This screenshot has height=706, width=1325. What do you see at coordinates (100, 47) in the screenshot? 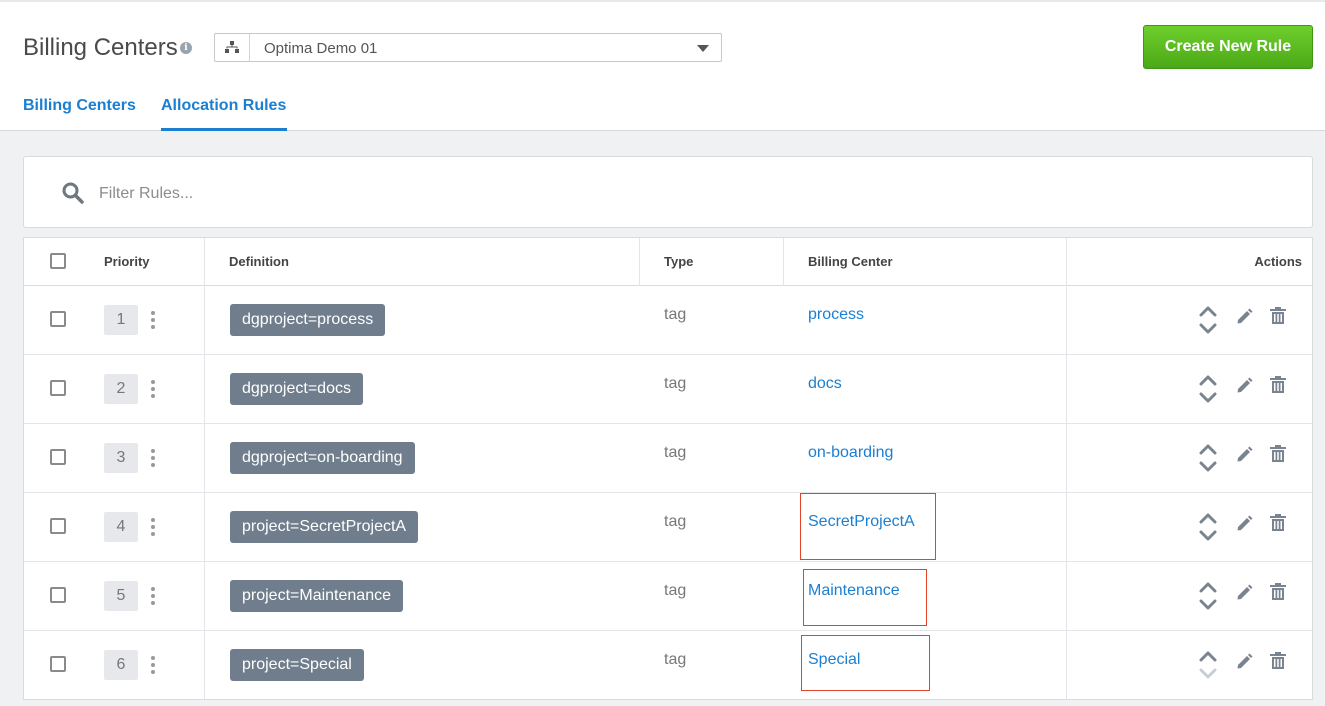
I see `page-title: Billing Centers` at bounding box center [100, 47].